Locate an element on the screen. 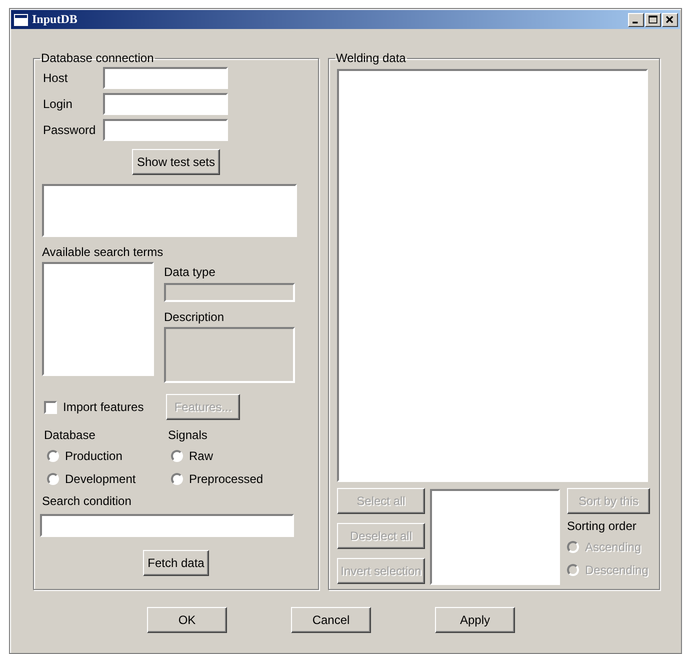  radio-label: Production is located at coordinates (93, 455).